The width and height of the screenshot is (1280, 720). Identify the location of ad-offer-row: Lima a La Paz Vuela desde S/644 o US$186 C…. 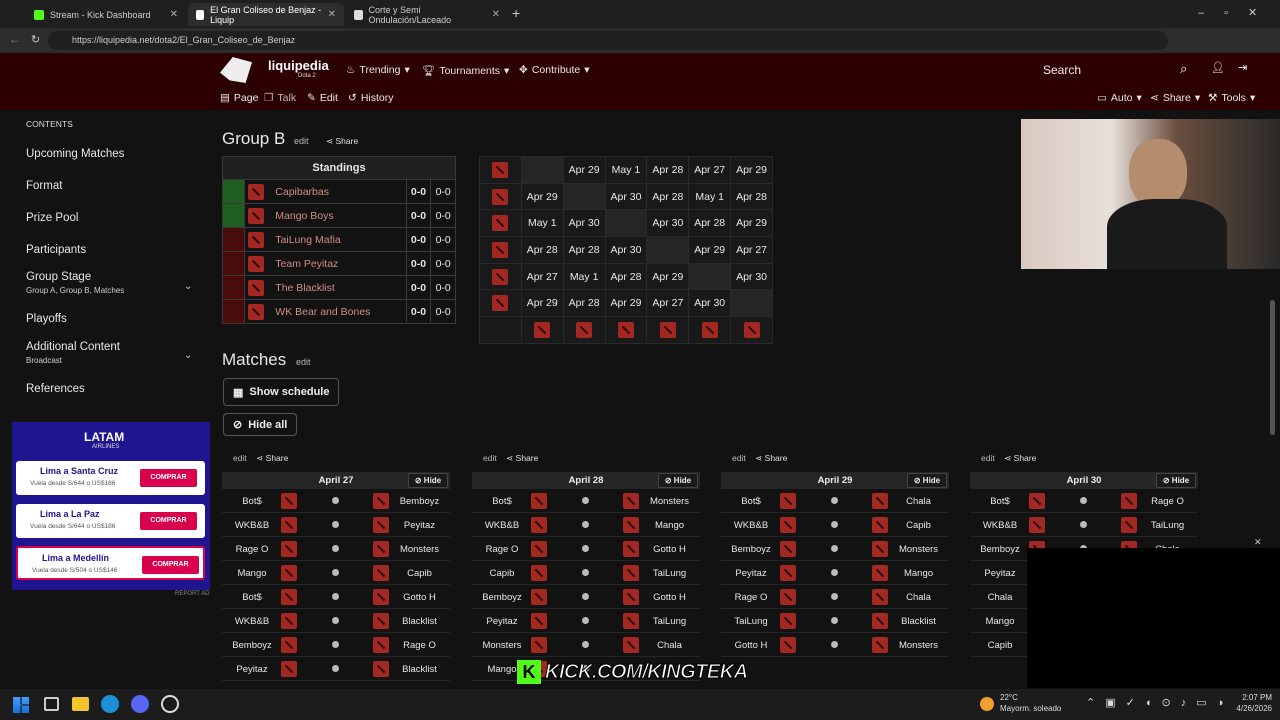
(110, 521).